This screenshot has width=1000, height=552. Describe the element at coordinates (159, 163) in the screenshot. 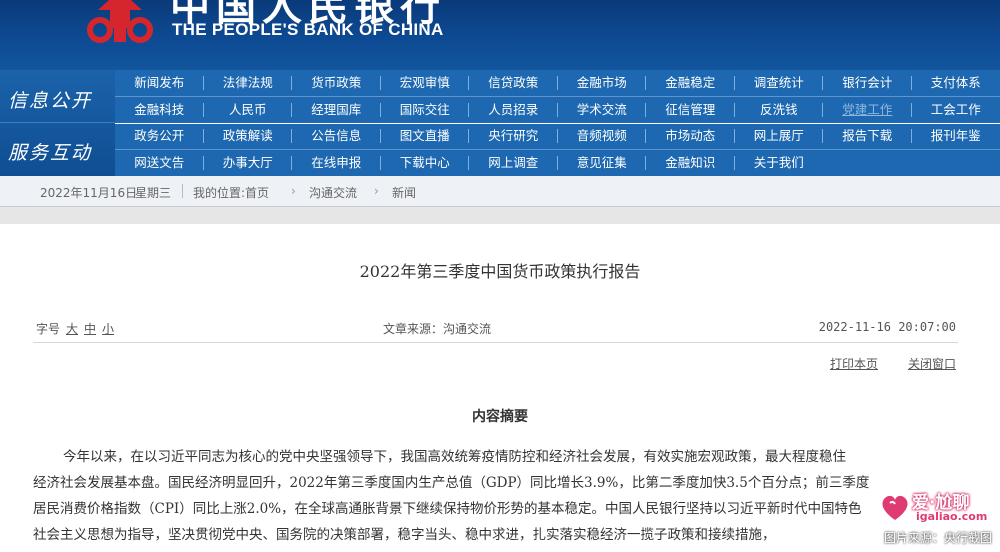

I see `nav-item: 网送文告` at that location.